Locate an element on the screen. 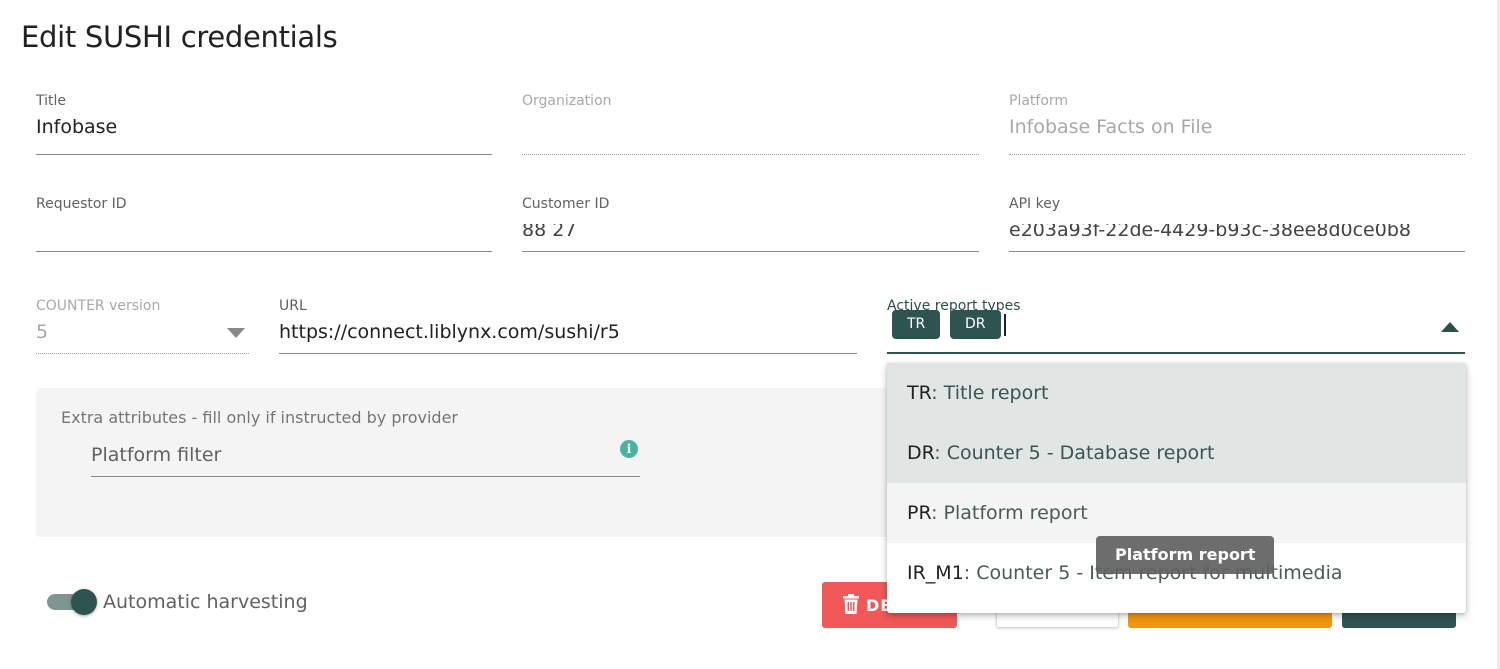 Image resolution: width=1500 pixels, height=669 pixels. api-key-underline is located at coordinates (1237, 251).